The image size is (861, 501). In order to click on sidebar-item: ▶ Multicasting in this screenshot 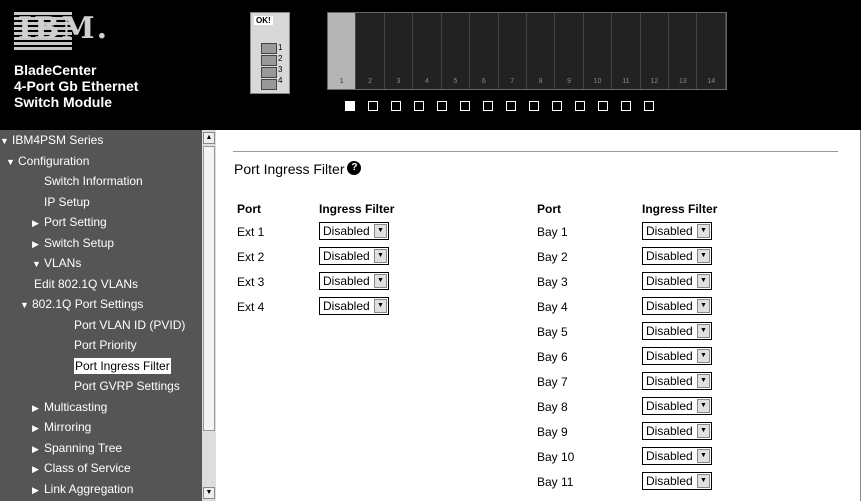, I will do `click(101, 407)`.